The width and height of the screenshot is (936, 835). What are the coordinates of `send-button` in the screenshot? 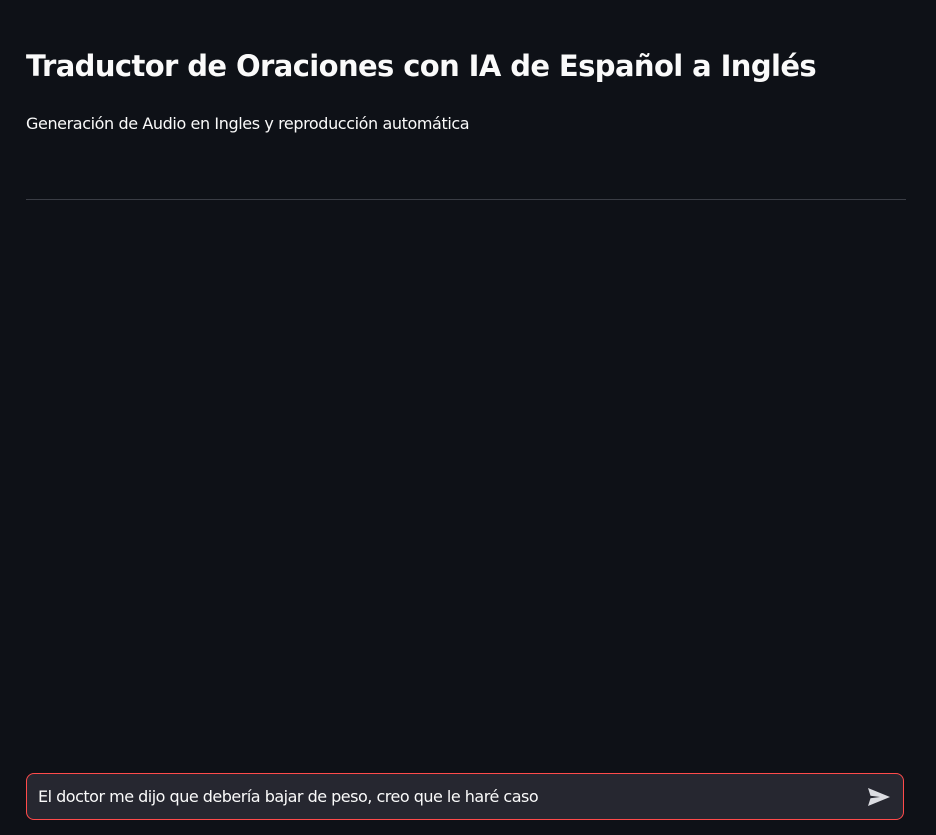 It's located at (879, 796).